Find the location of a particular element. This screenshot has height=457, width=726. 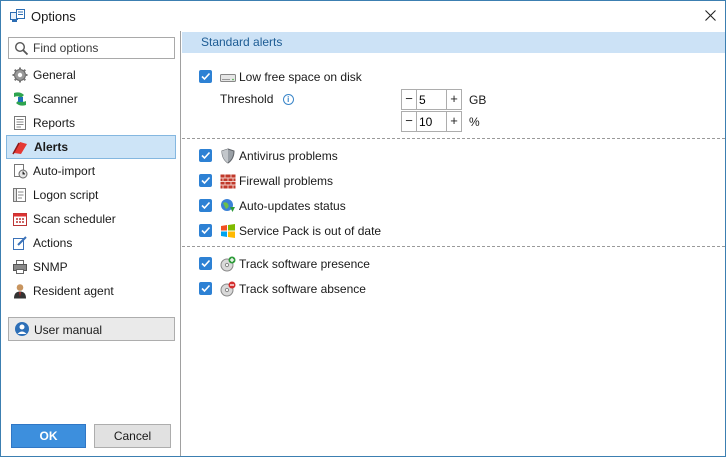

sidebar-item-label: Reports is located at coordinates (54, 123).